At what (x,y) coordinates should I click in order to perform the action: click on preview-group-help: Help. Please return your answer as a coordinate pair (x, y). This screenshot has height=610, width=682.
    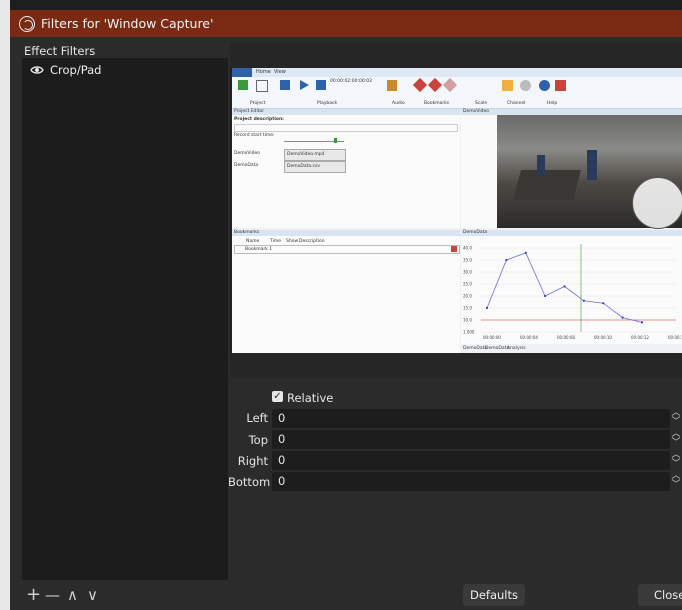
    Looking at the image, I should click on (552, 103).